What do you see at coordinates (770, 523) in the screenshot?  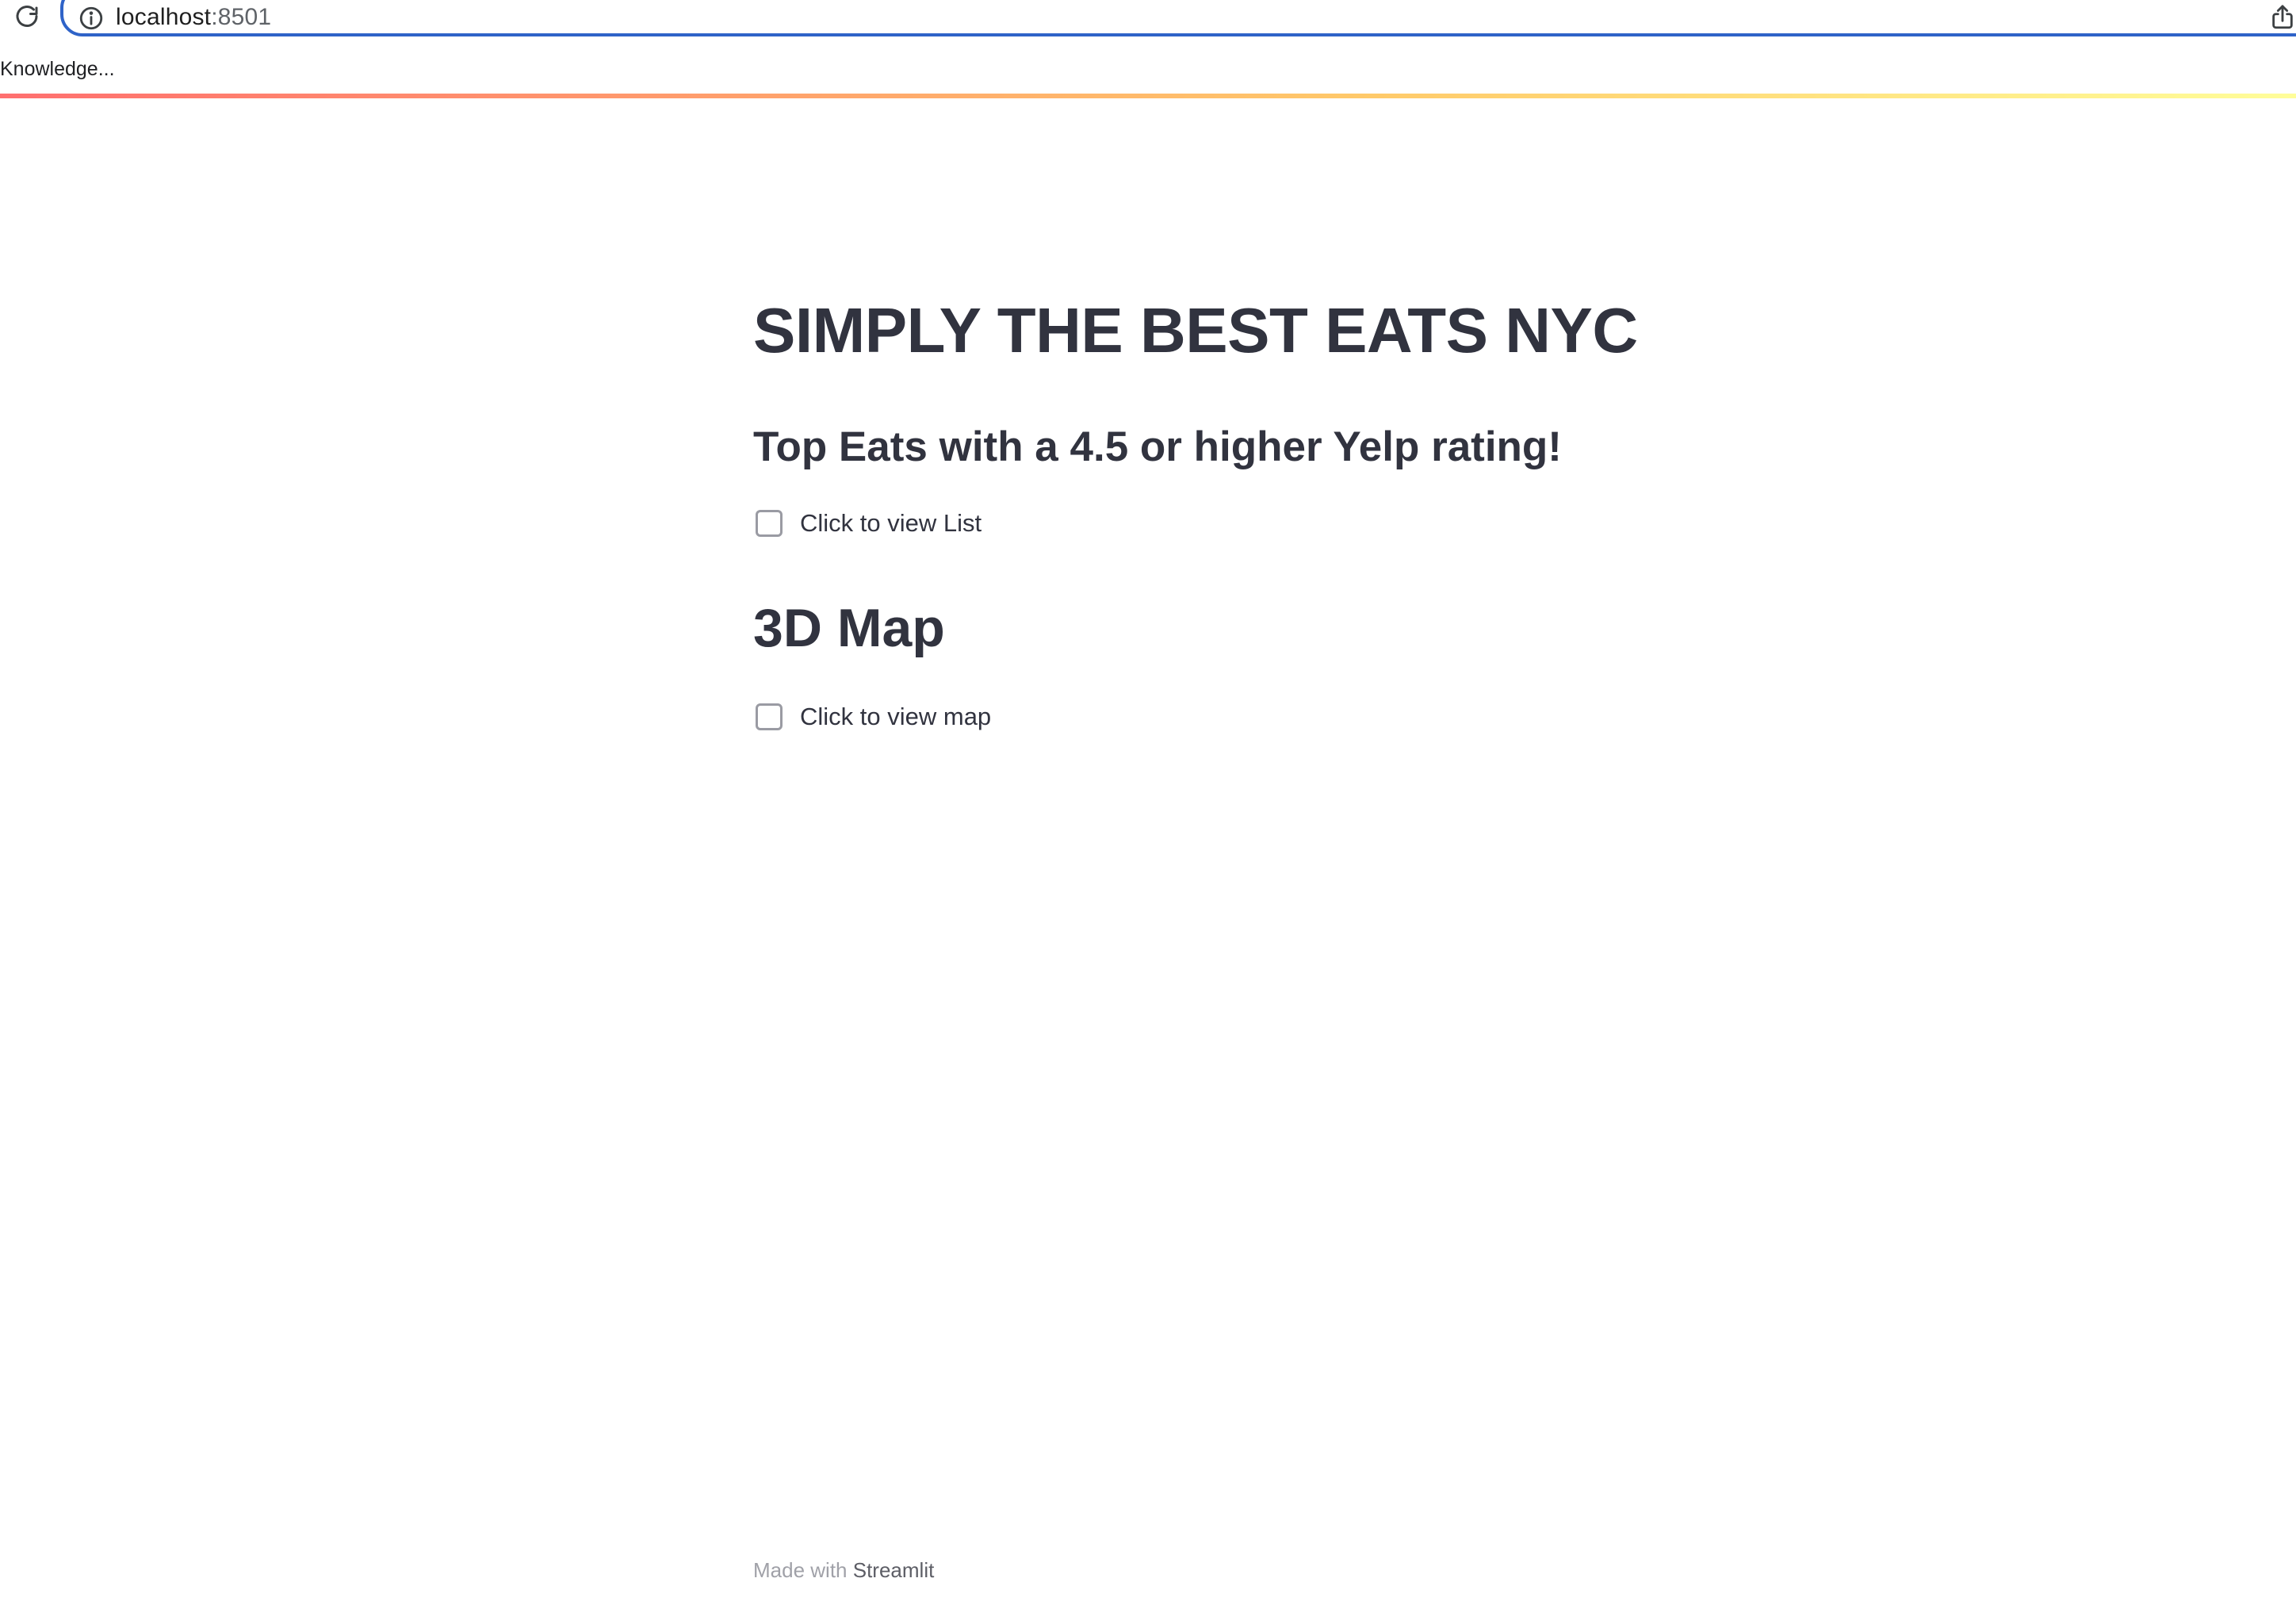 I see `view-list-checkbox-box` at bounding box center [770, 523].